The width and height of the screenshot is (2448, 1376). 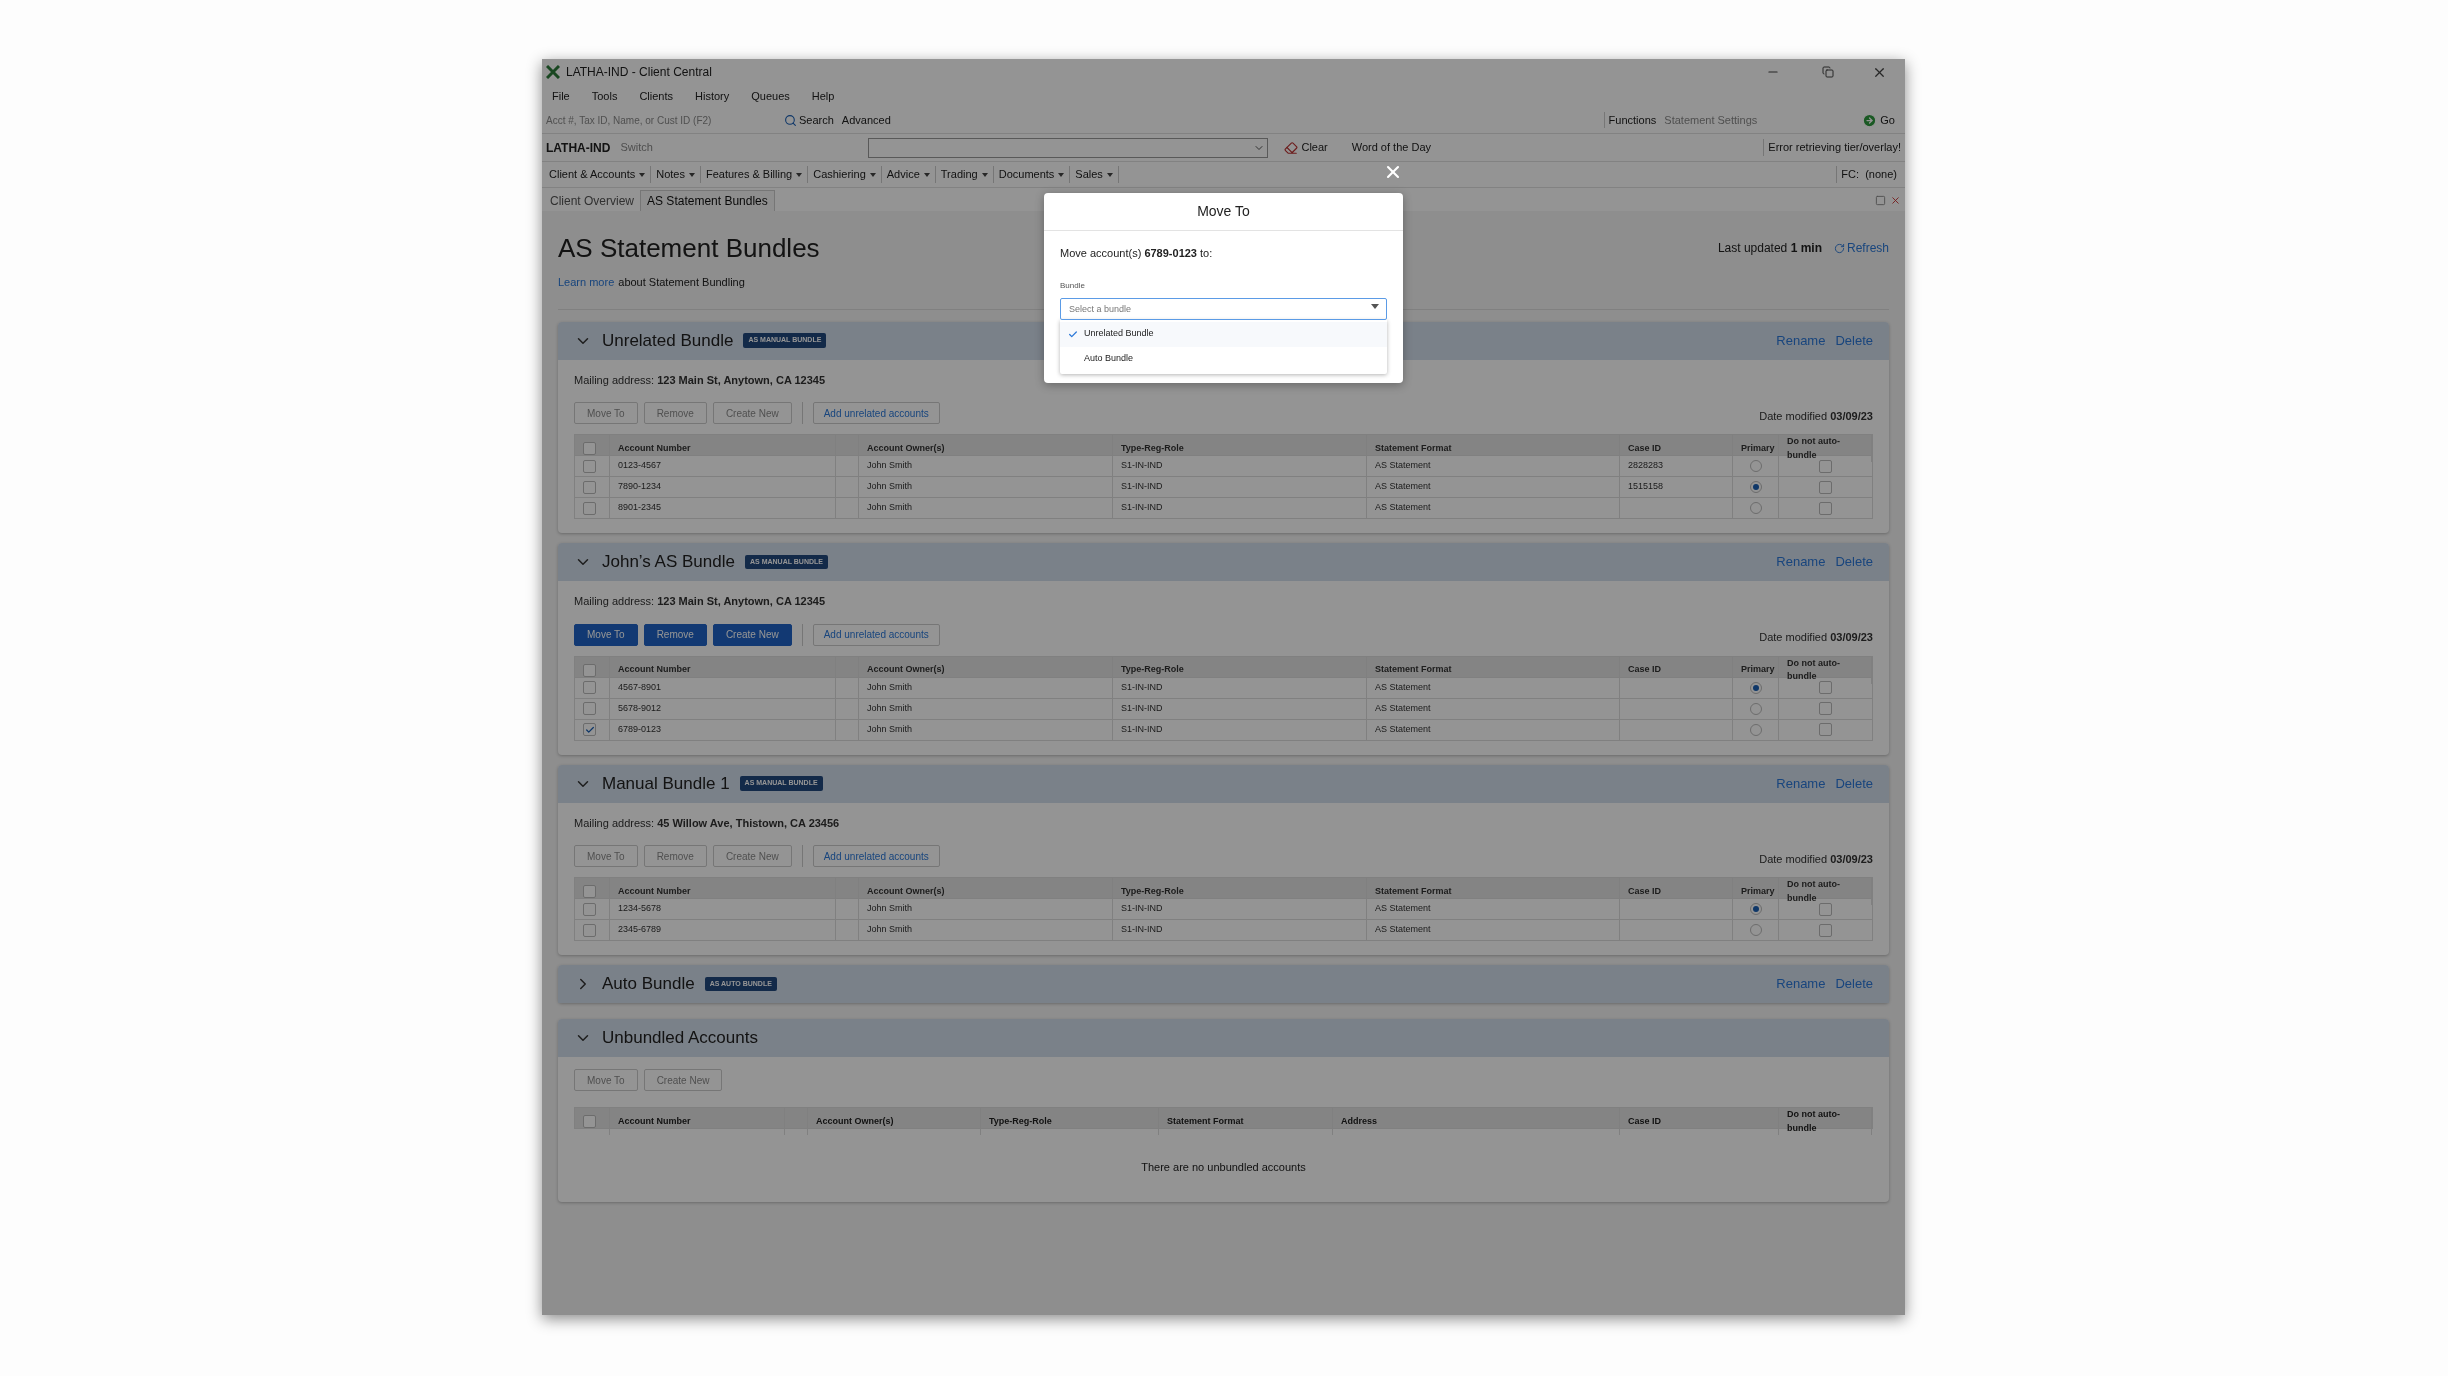 What do you see at coordinates (752, 634) in the screenshot?
I see `action-button: Create New` at bounding box center [752, 634].